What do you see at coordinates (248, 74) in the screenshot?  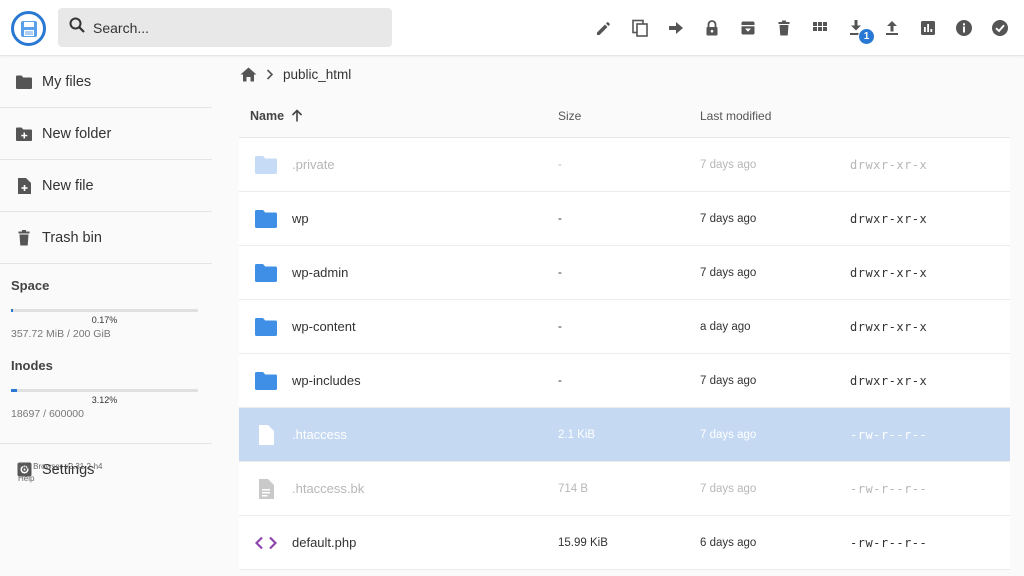 I see `home-icon` at bounding box center [248, 74].